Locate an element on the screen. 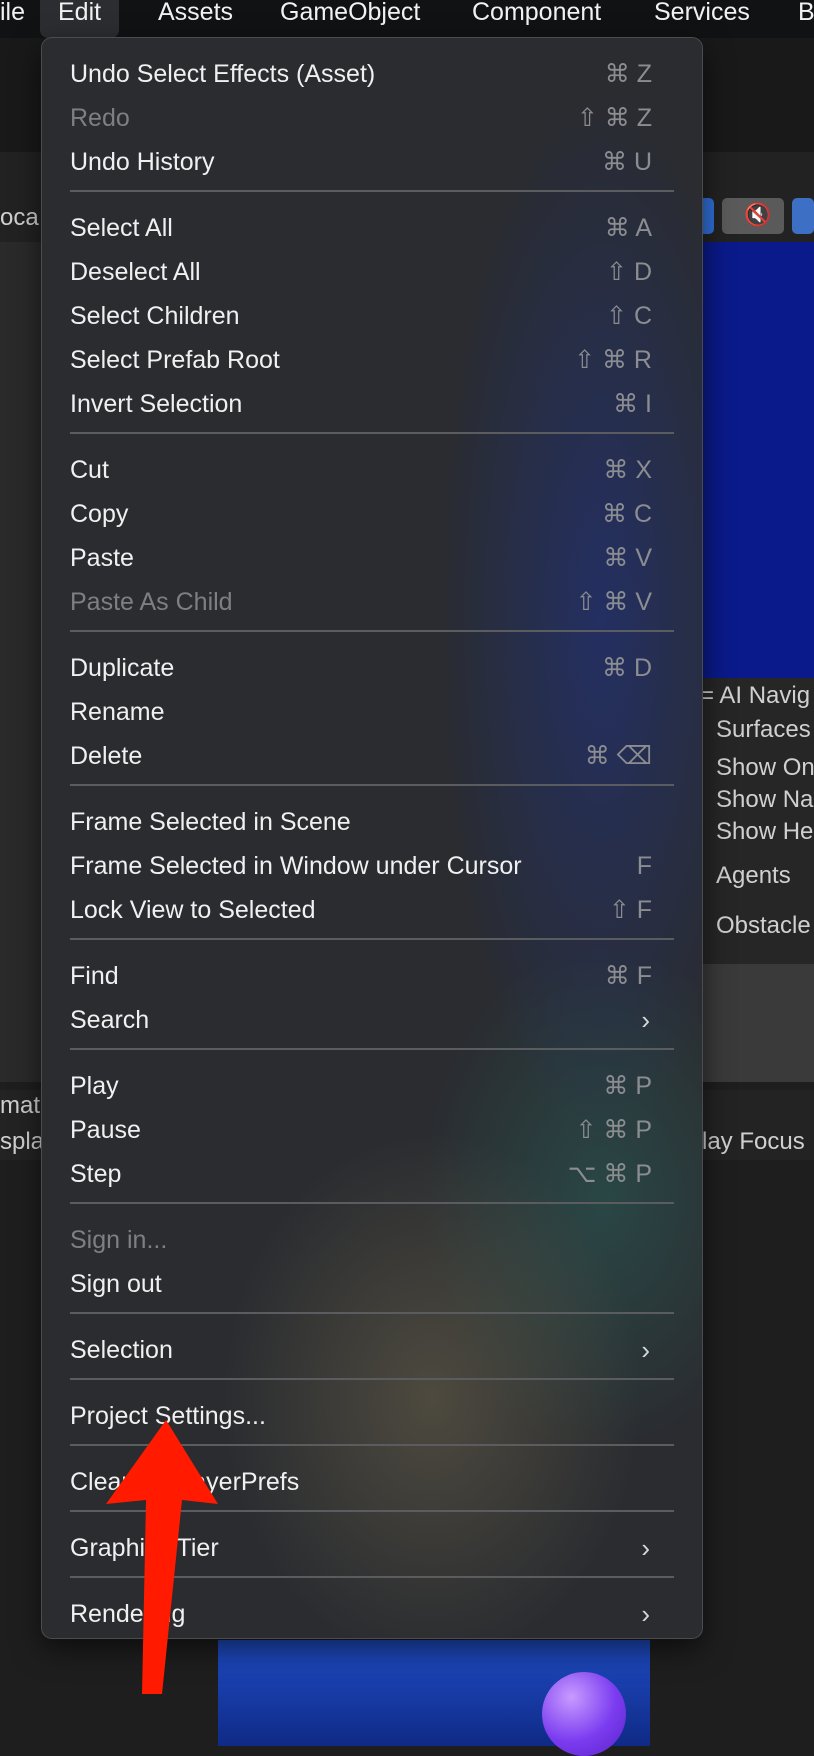 The height and width of the screenshot is (1756, 814). menu-item-rendering: Rendering › is located at coordinates (375, 1614).